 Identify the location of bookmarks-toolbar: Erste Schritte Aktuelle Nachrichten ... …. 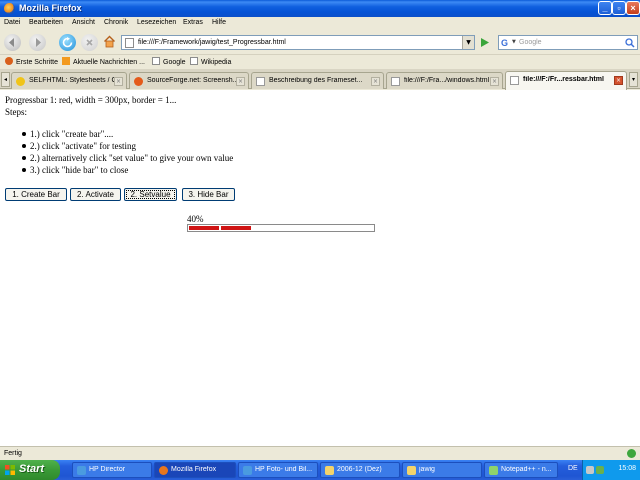
(320, 62).